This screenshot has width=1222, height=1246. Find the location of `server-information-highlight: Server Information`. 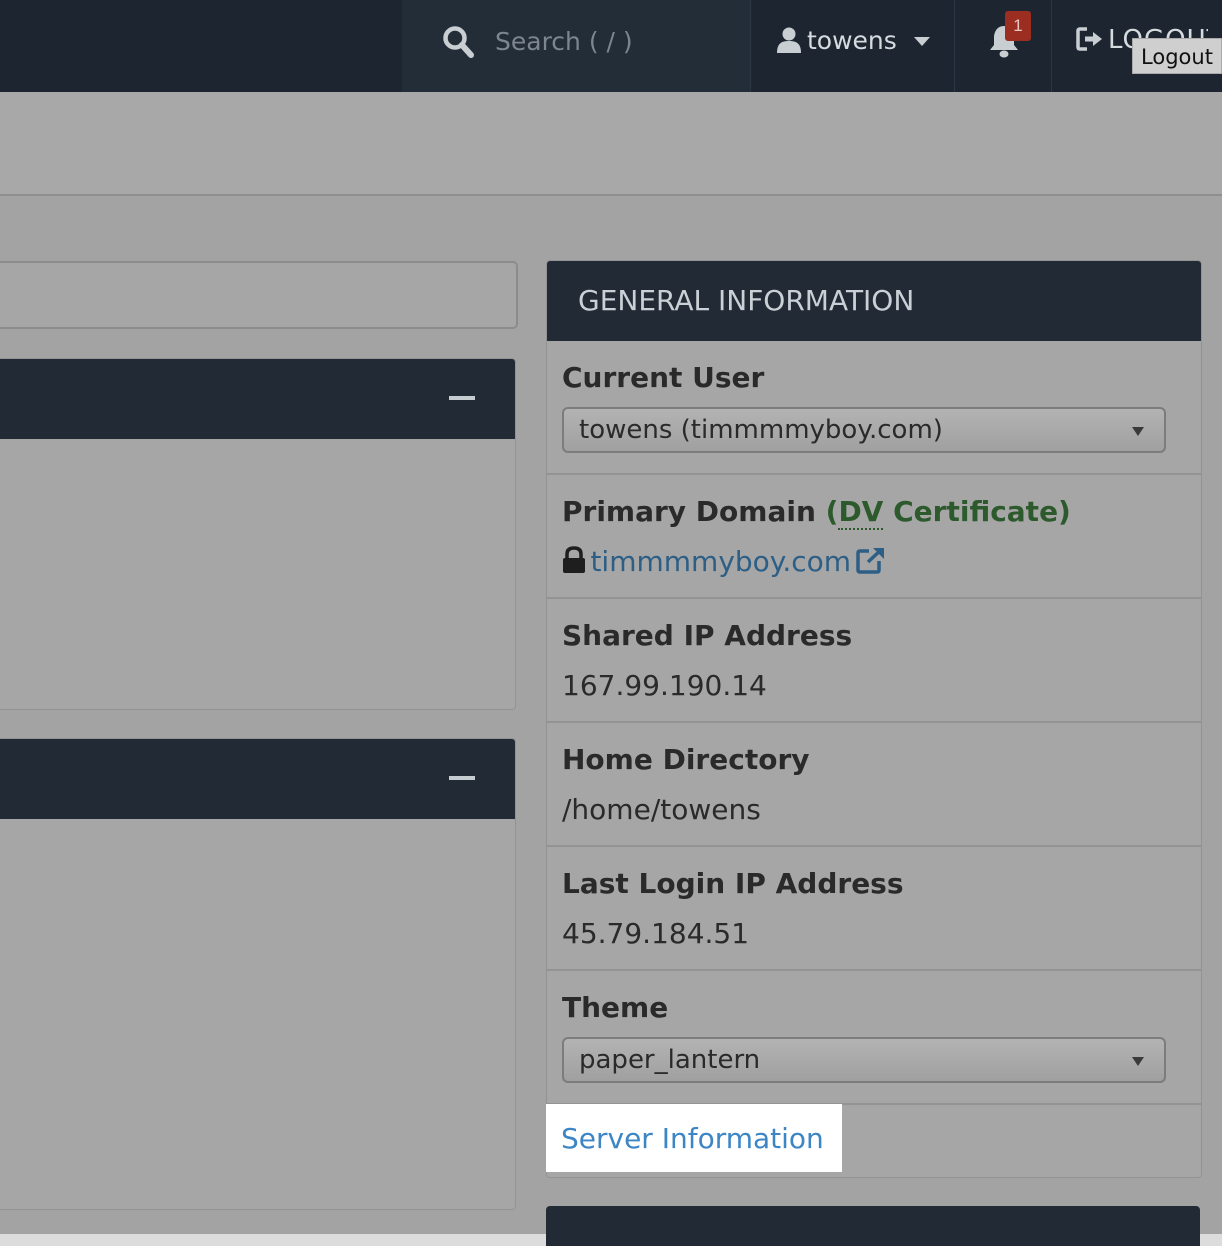

server-information-highlight: Server Information is located at coordinates (694, 1138).